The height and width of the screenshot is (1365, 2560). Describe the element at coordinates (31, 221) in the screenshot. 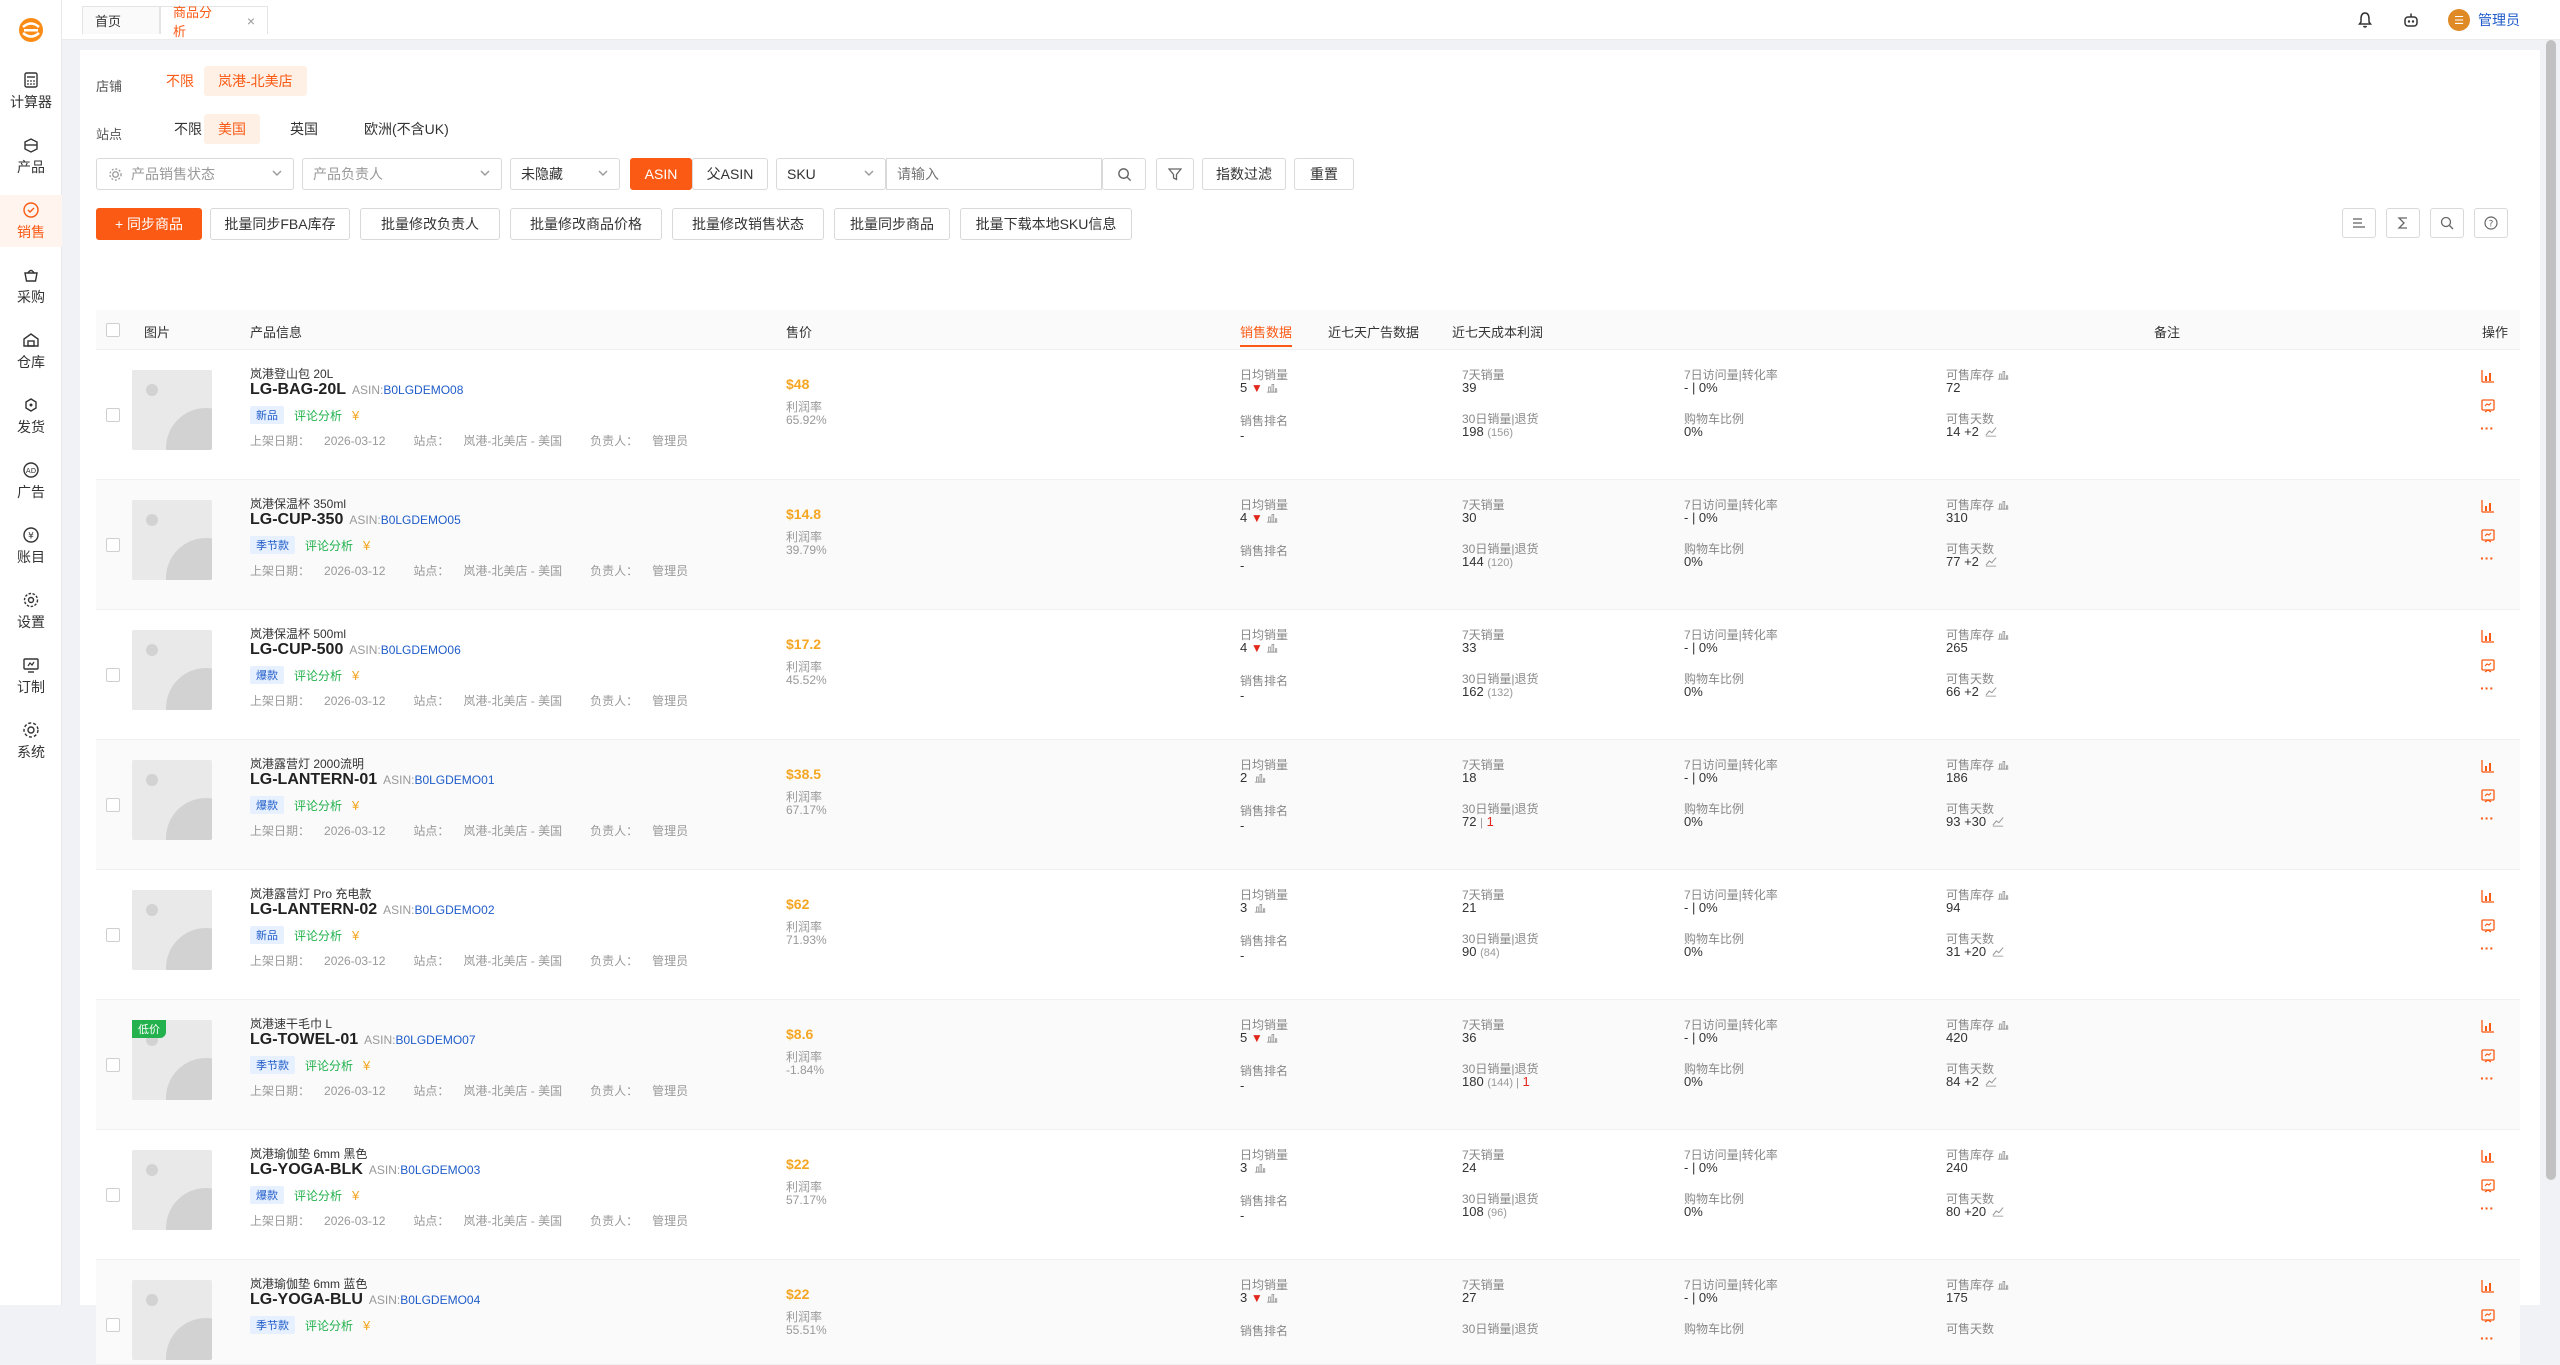

I see `sidebar-item-sales: 销售` at that location.